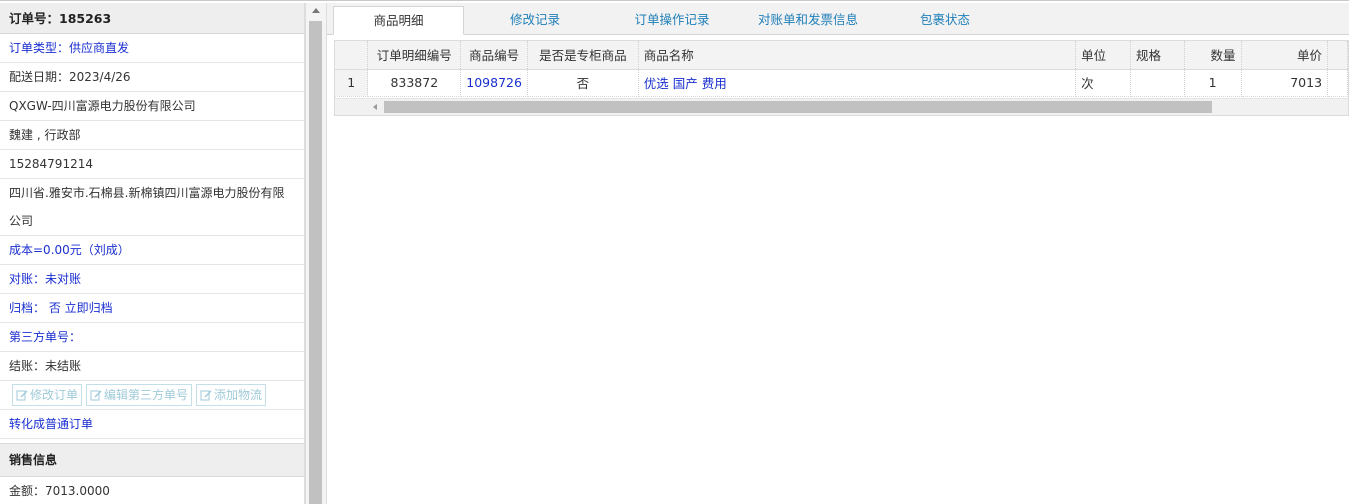 This screenshot has height=504, width=1349. Describe the element at coordinates (1213, 83) in the screenshot. I see `quantity-cell: 1` at that location.